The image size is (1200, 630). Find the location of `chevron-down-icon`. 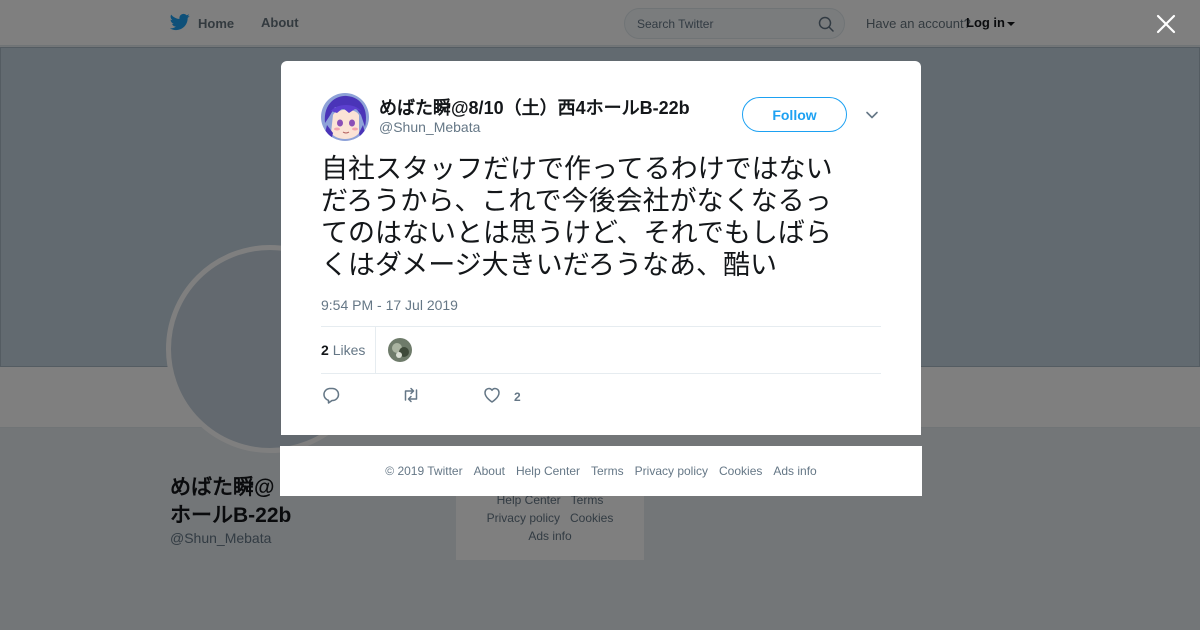

chevron-down-icon is located at coordinates (872, 115).